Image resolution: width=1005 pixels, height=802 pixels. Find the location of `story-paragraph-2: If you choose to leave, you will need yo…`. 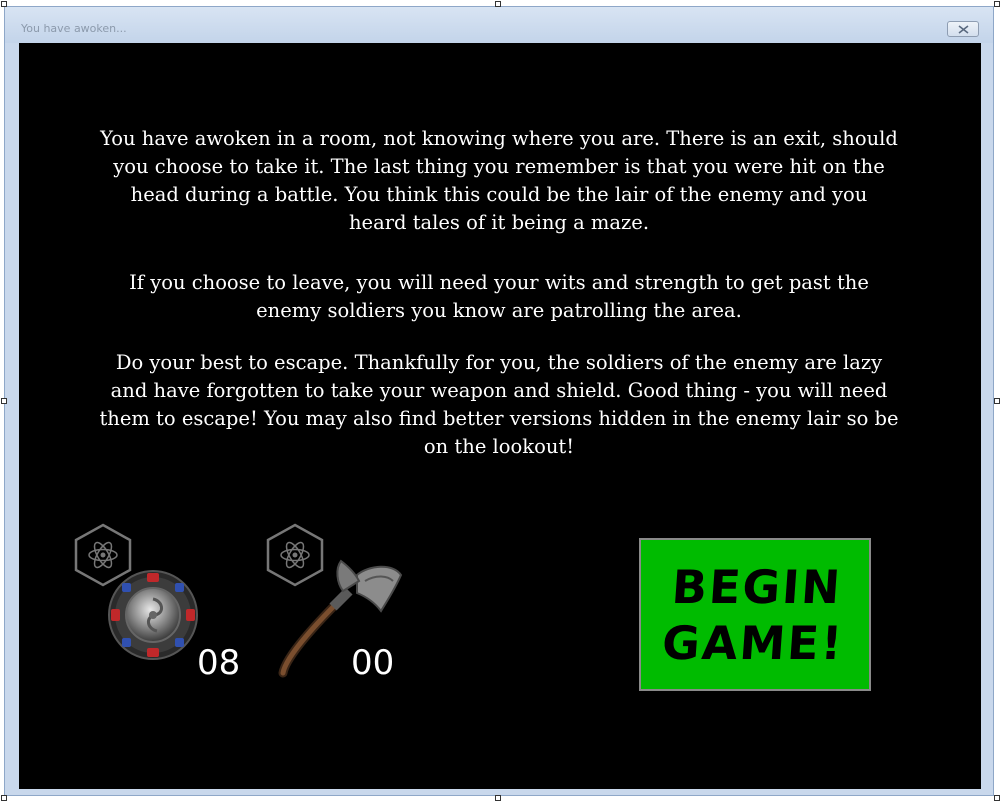

story-paragraph-2: If you choose to leave, you will need yo… is located at coordinates (499, 296).